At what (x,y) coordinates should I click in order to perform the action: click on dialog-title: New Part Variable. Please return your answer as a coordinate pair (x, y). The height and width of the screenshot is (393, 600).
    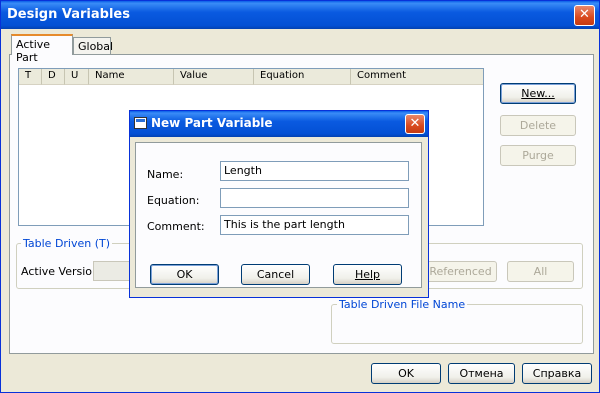
    Looking at the image, I should click on (212, 123).